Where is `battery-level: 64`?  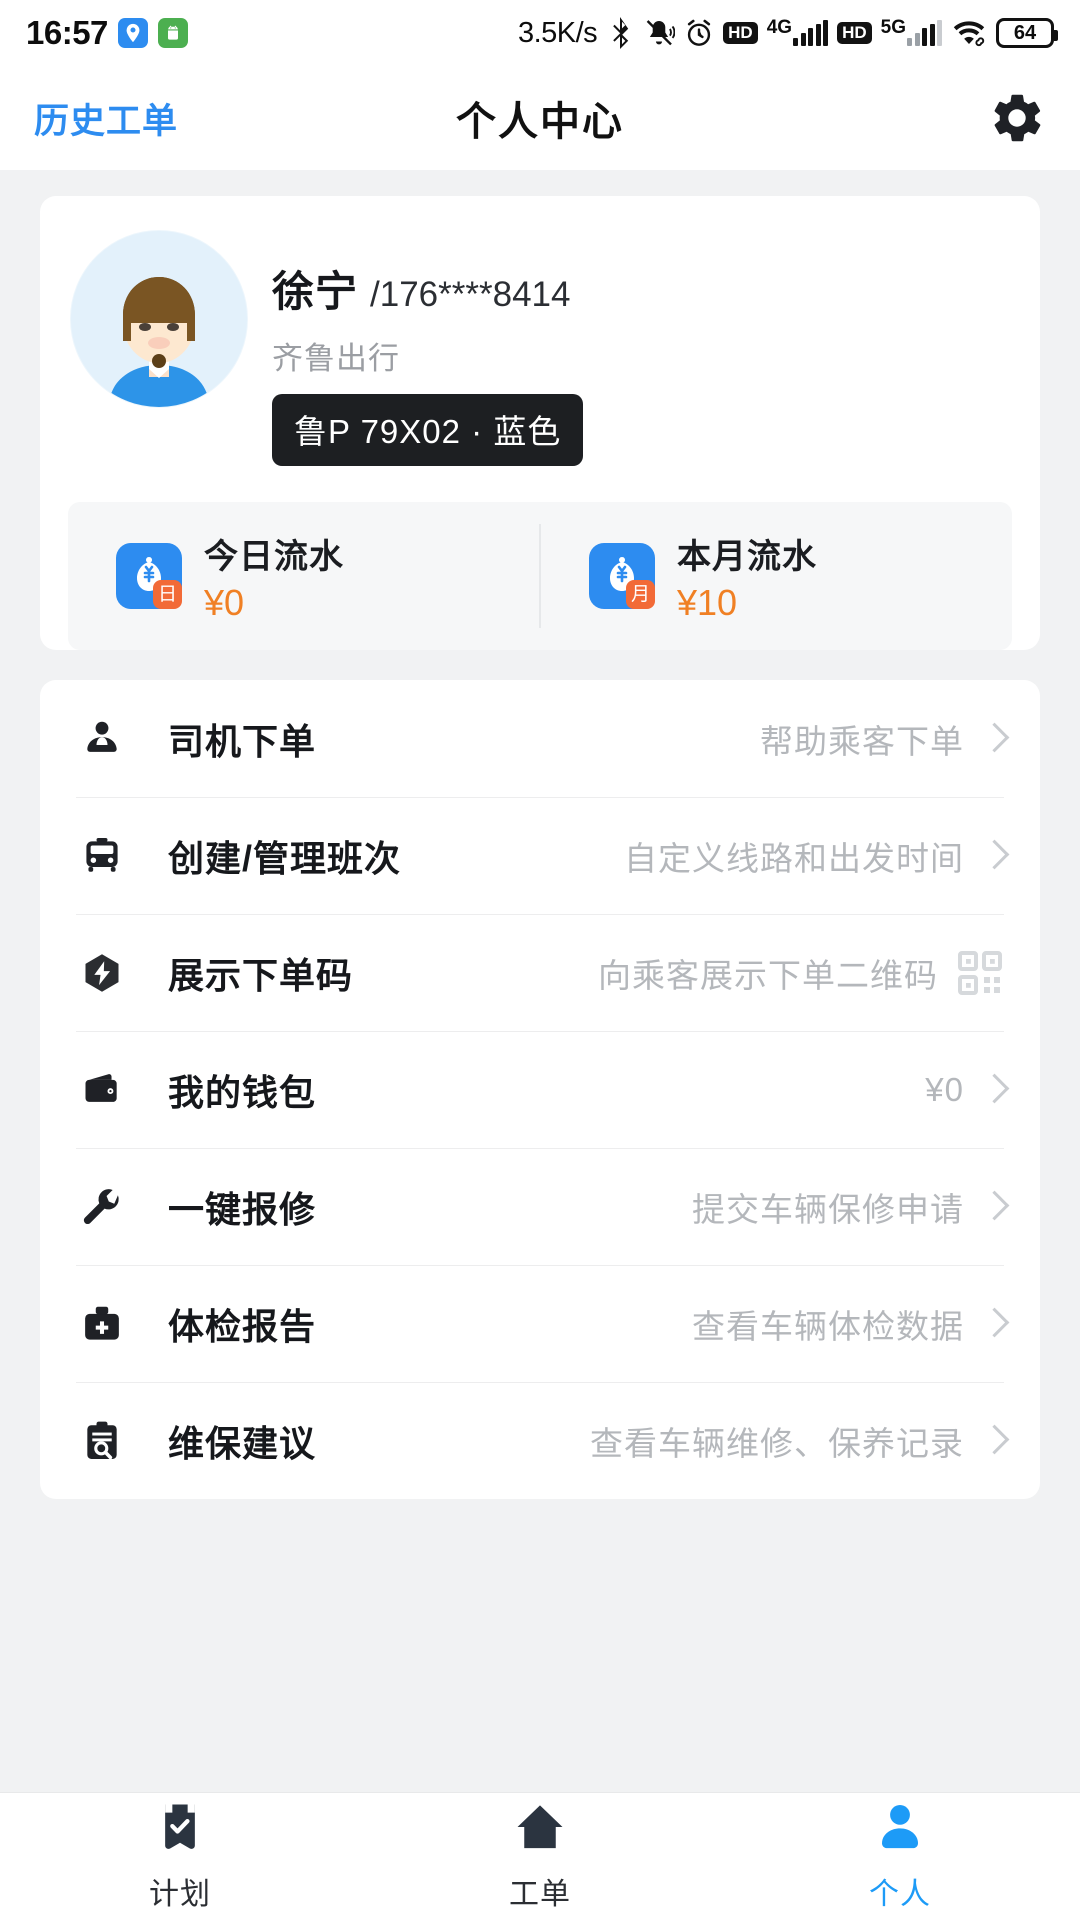 battery-level: 64 is located at coordinates (1025, 32).